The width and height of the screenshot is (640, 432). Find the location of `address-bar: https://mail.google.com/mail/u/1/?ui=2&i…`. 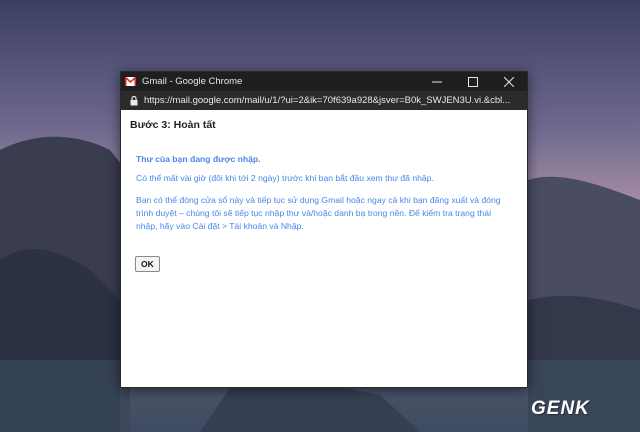

address-bar: https://mail.google.com/mail/u/1/?ui=2&i… is located at coordinates (324, 100).